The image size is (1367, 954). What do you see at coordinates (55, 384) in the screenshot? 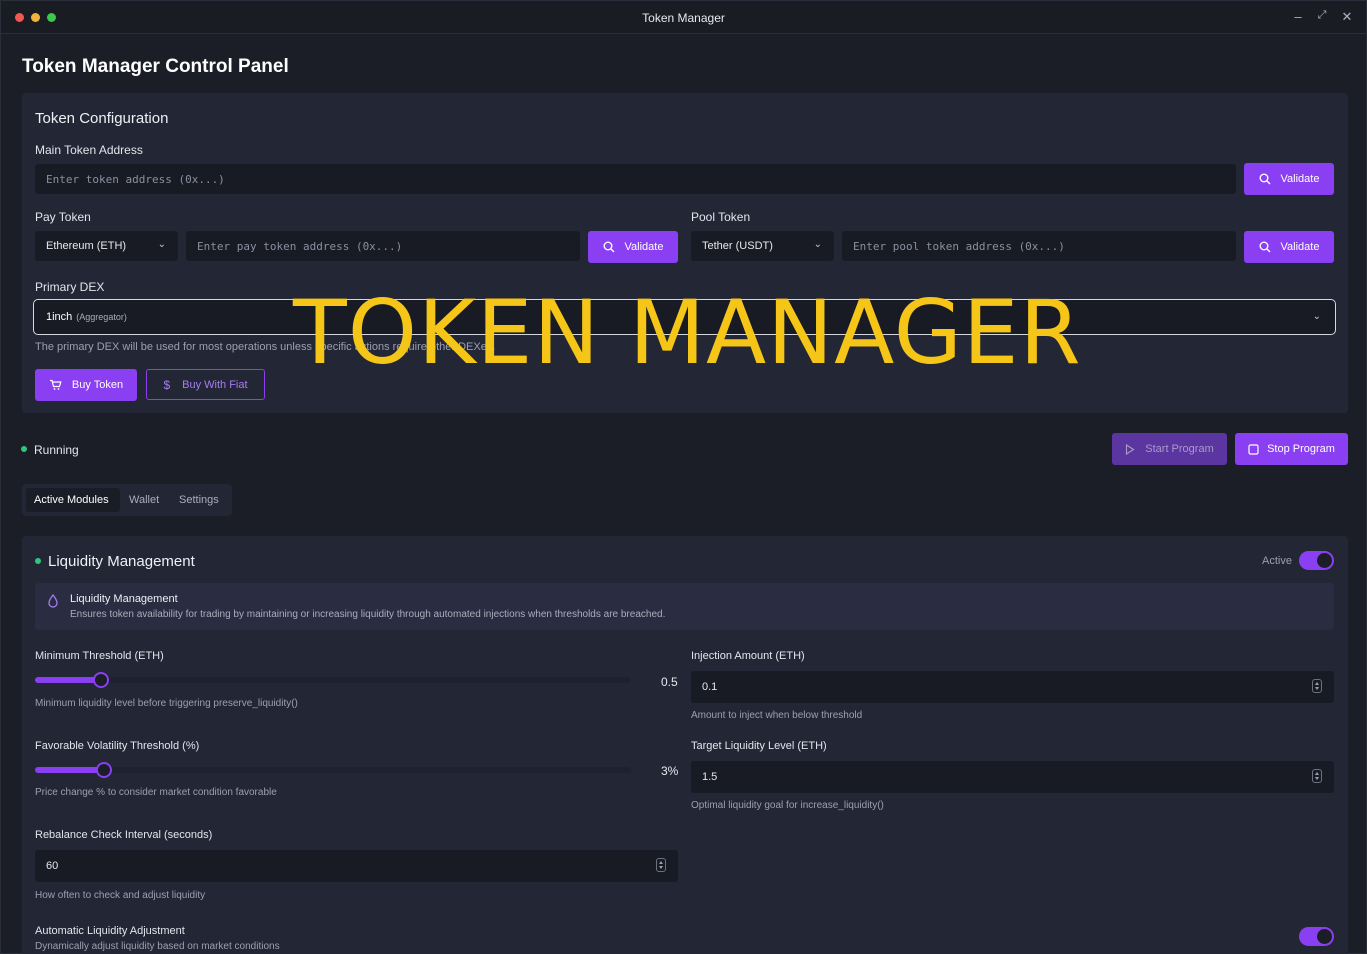
I see `cart-icon` at bounding box center [55, 384].